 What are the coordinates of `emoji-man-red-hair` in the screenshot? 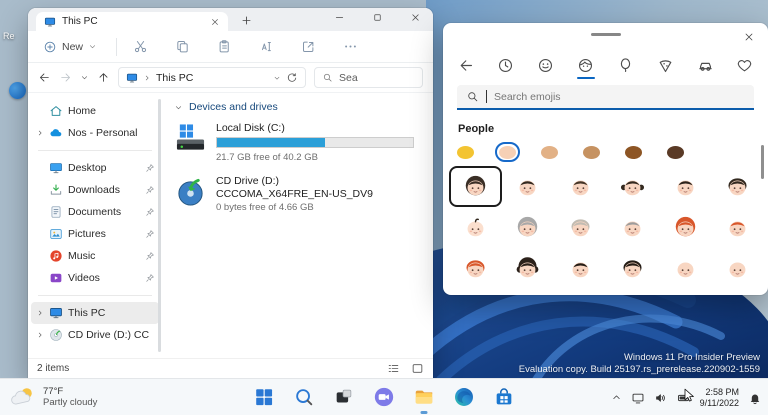 It's located at (738, 227).